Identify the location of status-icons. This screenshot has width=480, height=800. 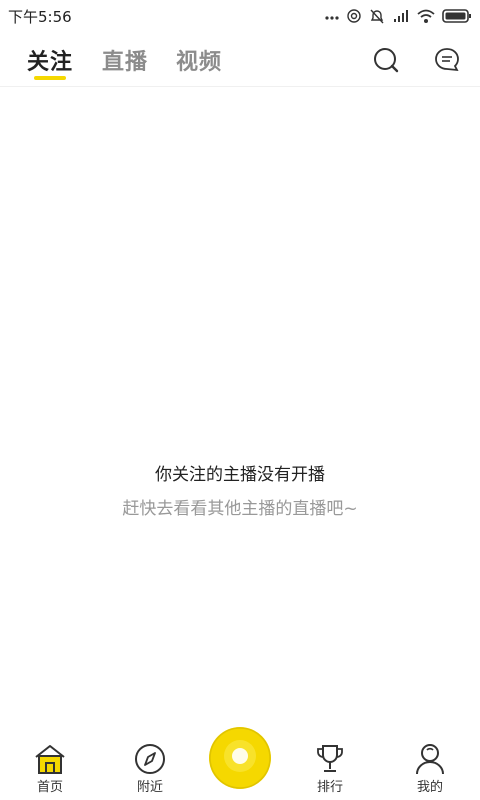
(398, 16).